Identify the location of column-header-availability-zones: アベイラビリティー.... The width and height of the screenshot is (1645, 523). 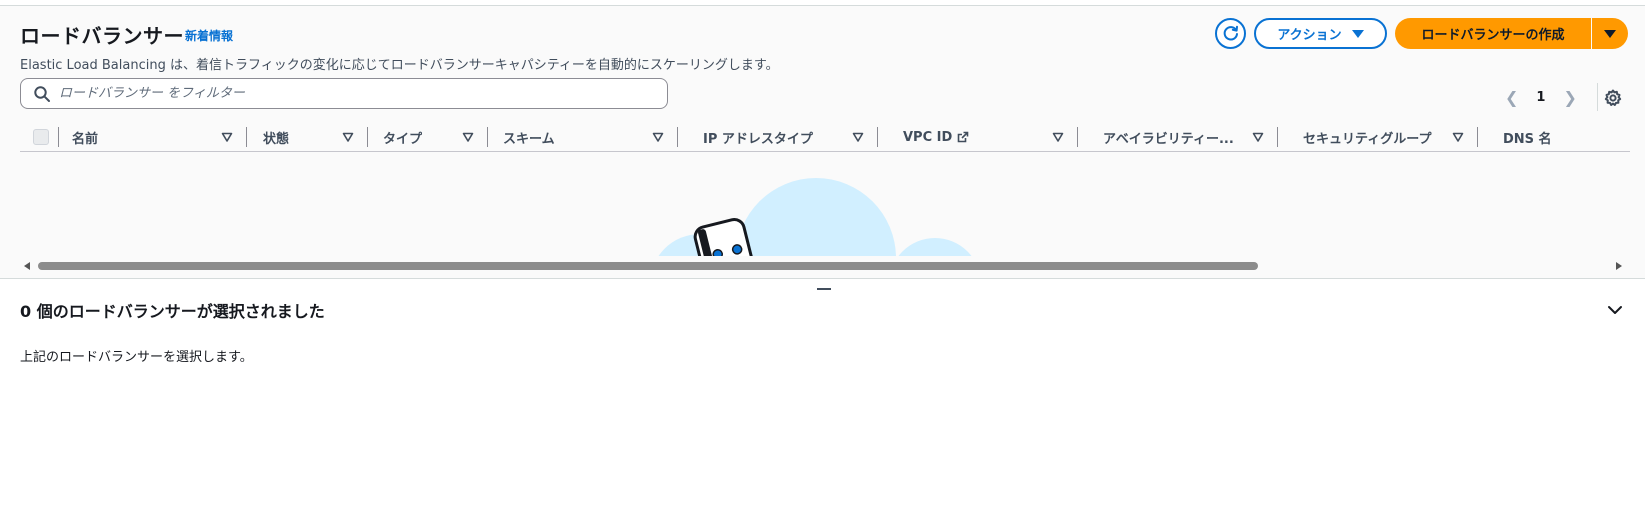
(1190, 137).